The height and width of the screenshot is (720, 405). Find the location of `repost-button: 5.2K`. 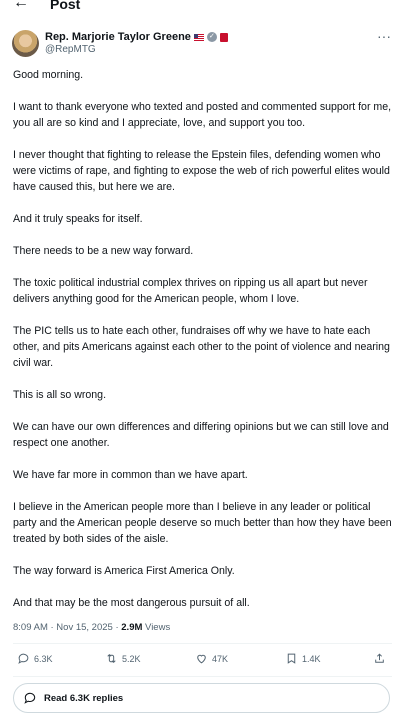

repost-button: 5.2K is located at coordinates (123, 658).